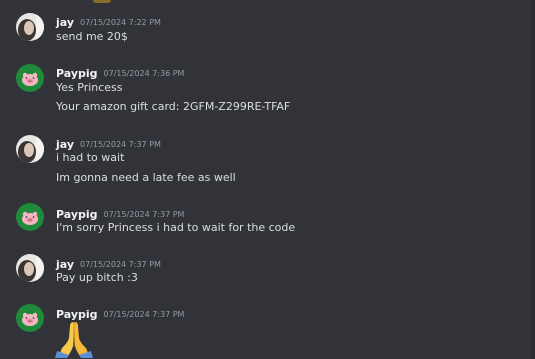 This screenshot has height=359, width=535. Describe the element at coordinates (90, 157) in the screenshot. I see `message-text: i had to wait` at that location.